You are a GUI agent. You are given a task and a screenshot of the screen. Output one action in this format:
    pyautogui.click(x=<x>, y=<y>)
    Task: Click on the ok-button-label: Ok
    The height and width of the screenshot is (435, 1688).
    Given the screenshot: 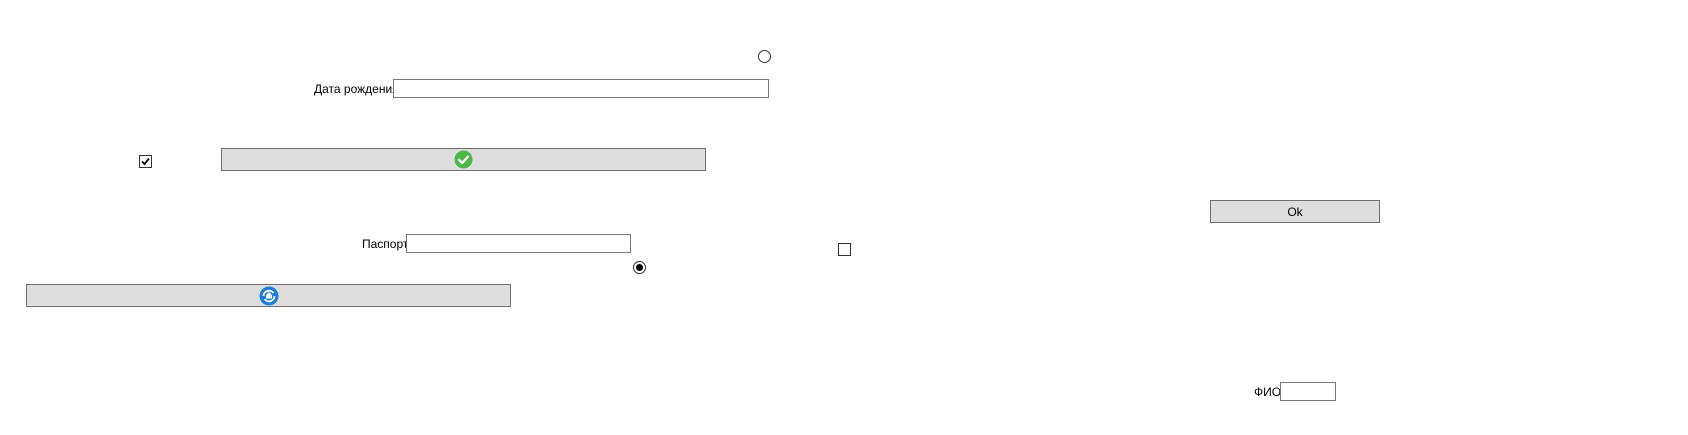 What is the action you would take?
    pyautogui.click(x=1295, y=211)
    